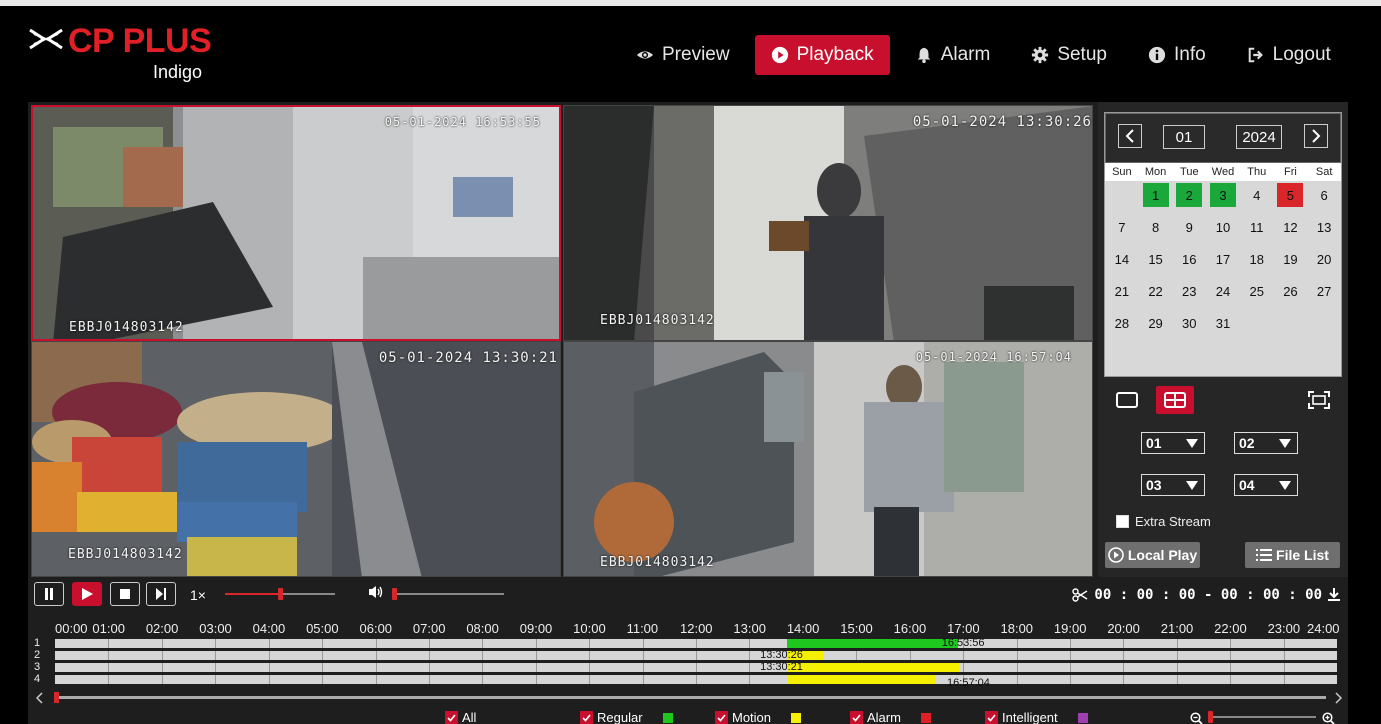 The image size is (1381, 724). Describe the element at coordinates (1259, 137) in the screenshot. I see `year-field: 2024` at that location.